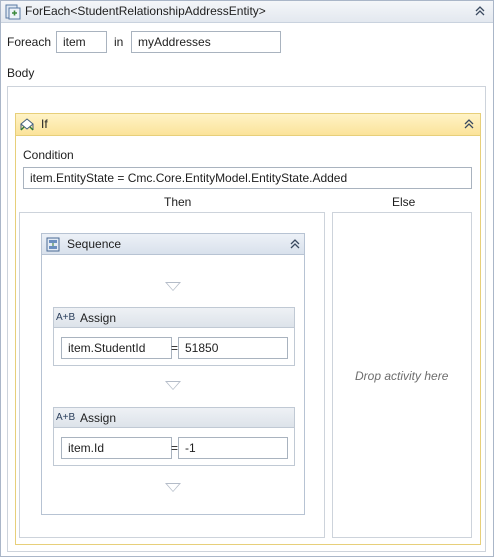  I want to click on sequence-icon, so click(53, 244).